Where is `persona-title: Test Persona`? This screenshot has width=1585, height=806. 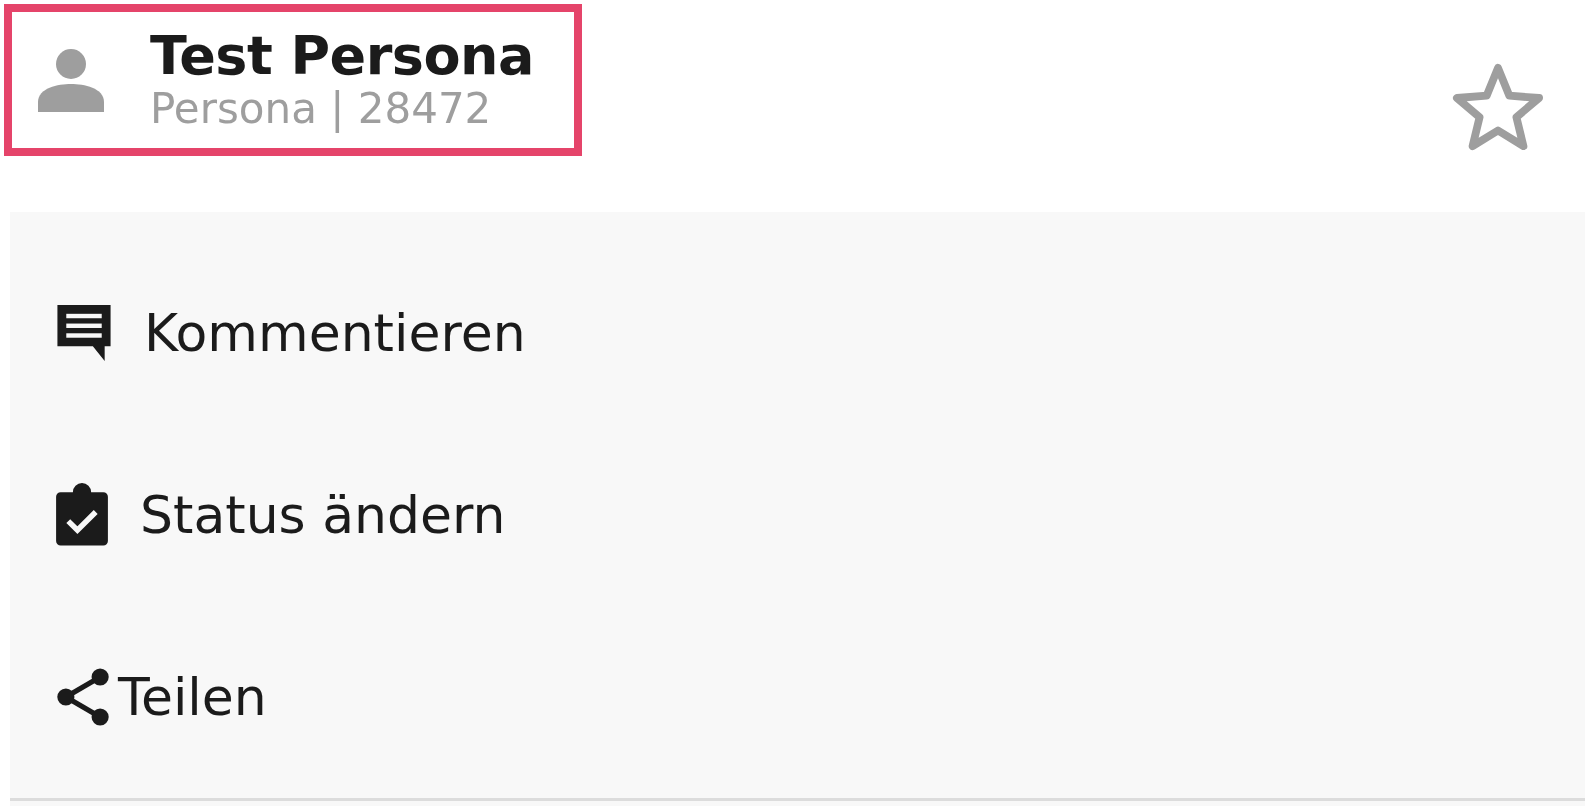
persona-title: Test Persona is located at coordinates (342, 56).